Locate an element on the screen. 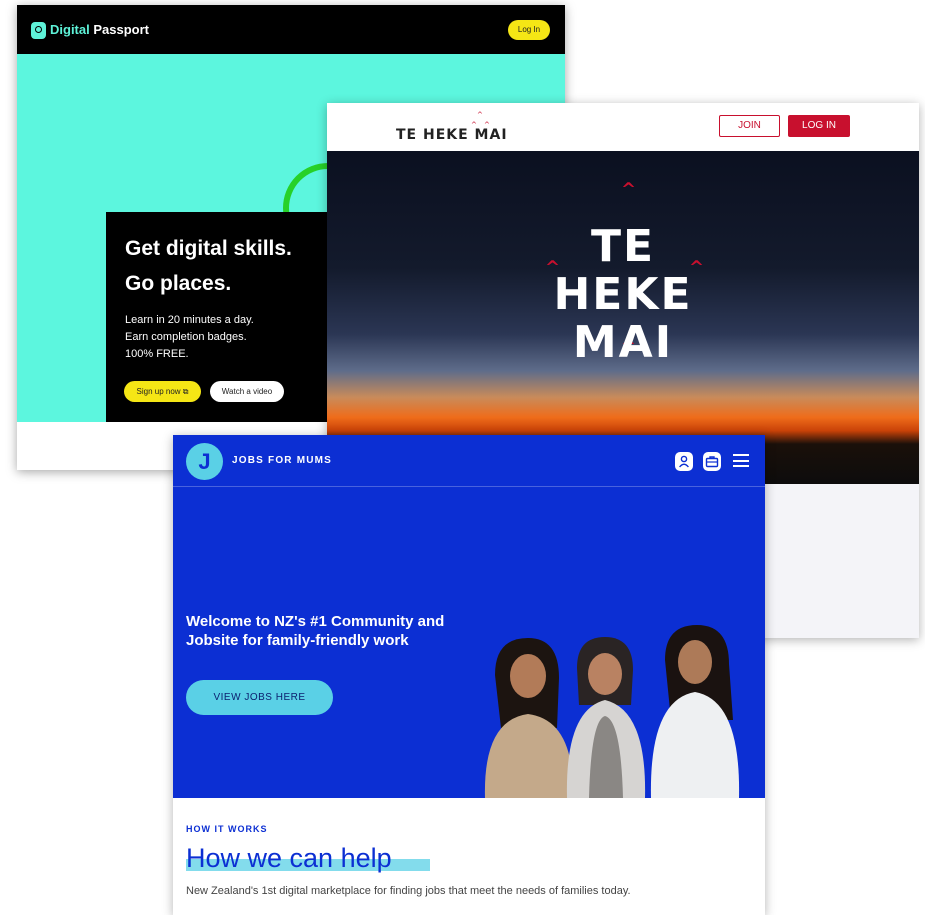 The image size is (925, 915). thm-hero-chevron-icon: ^ is located at coordinates (629, 189).